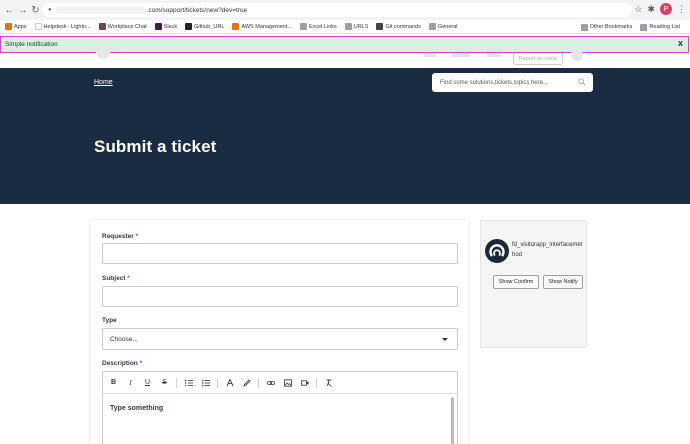 The width and height of the screenshot is (690, 444). What do you see at coordinates (270, 382) in the screenshot?
I see `link-icon` at bounding box center [270, 382].